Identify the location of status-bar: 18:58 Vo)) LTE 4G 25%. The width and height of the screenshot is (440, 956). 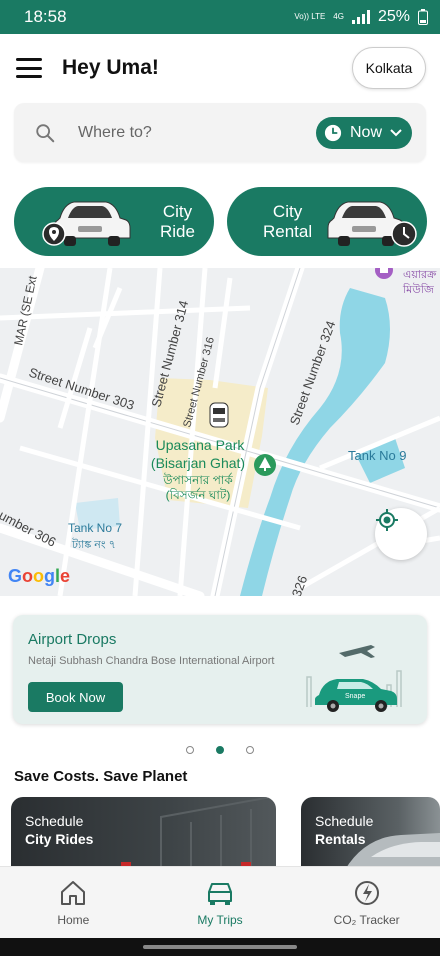
(220, 17).